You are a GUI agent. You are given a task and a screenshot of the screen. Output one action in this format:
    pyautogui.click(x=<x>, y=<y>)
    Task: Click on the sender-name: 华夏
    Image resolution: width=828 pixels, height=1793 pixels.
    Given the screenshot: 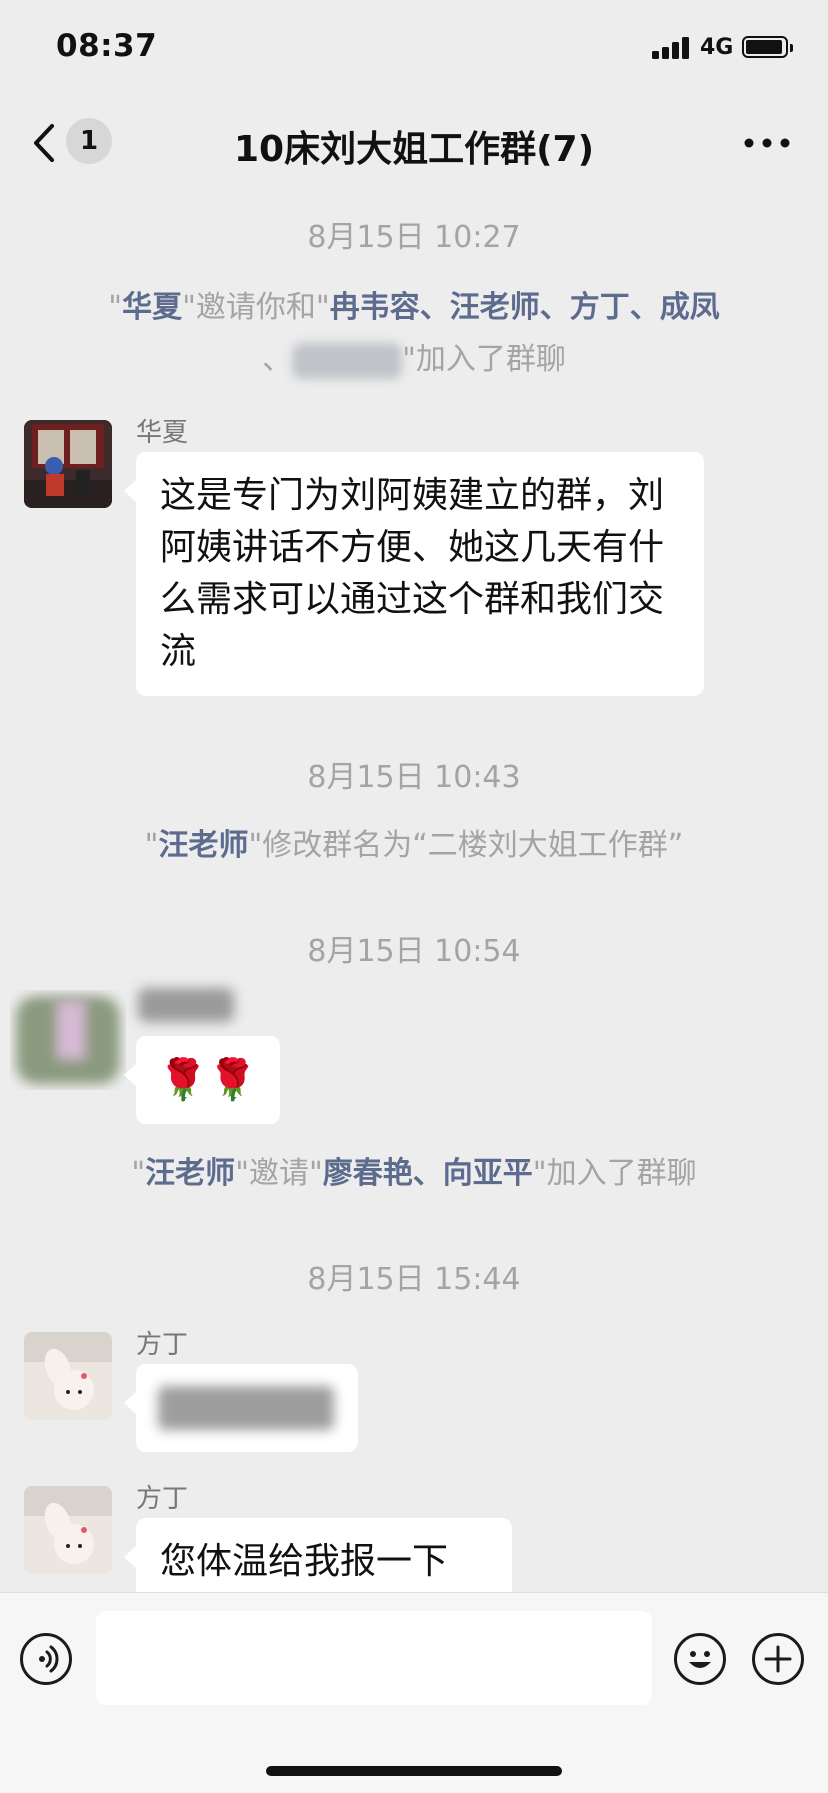 What is the action you would take?
    pyautogui.click(x=162, y=433)
    